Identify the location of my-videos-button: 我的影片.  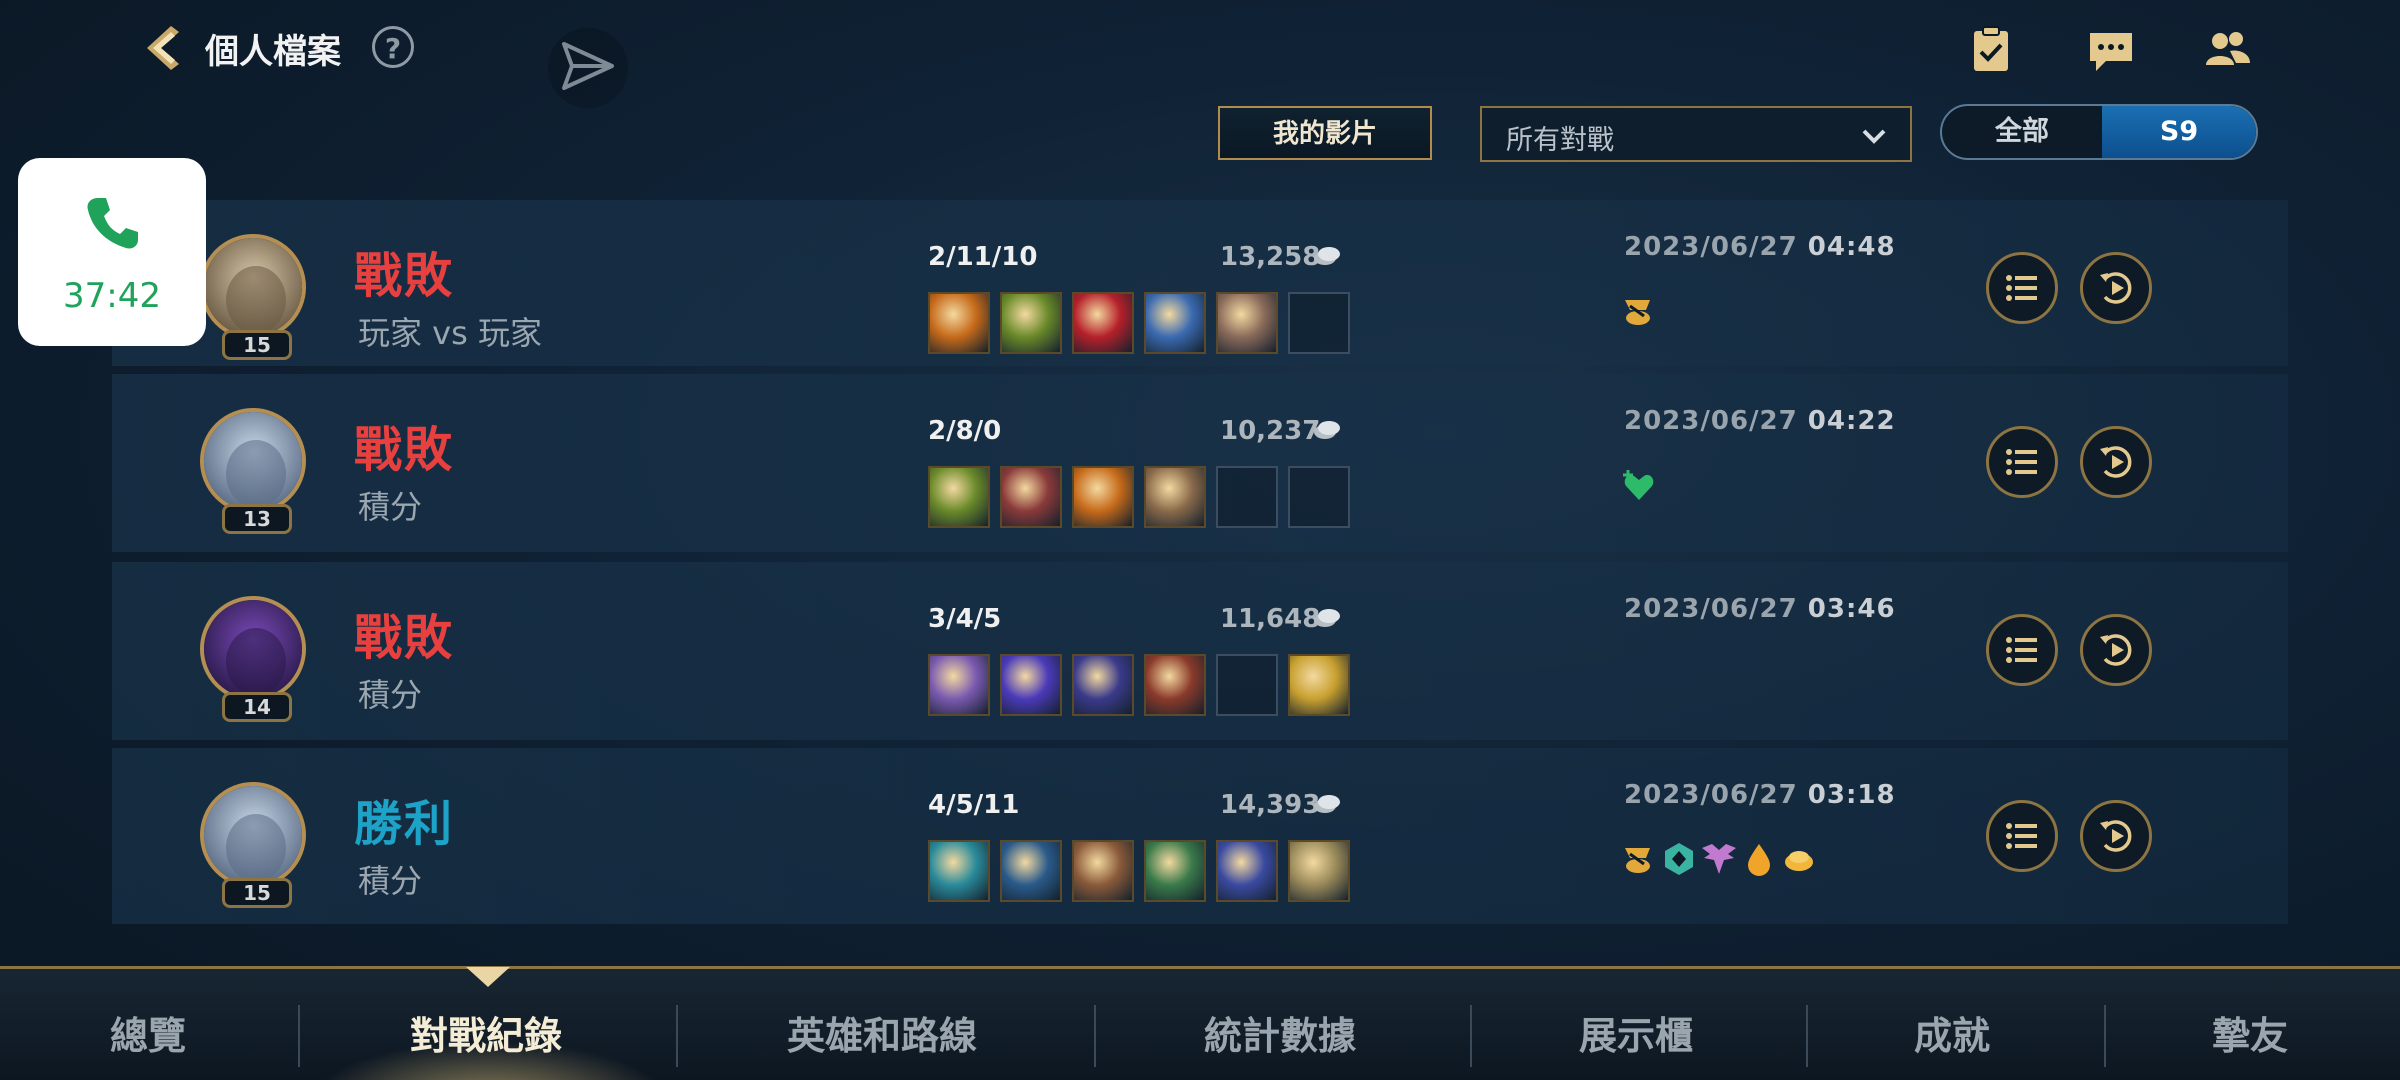
(1325, 133).